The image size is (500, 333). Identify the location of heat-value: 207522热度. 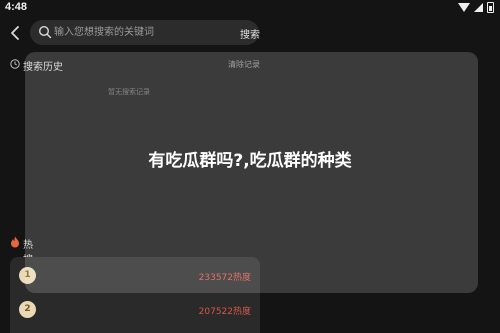
(224, 312).